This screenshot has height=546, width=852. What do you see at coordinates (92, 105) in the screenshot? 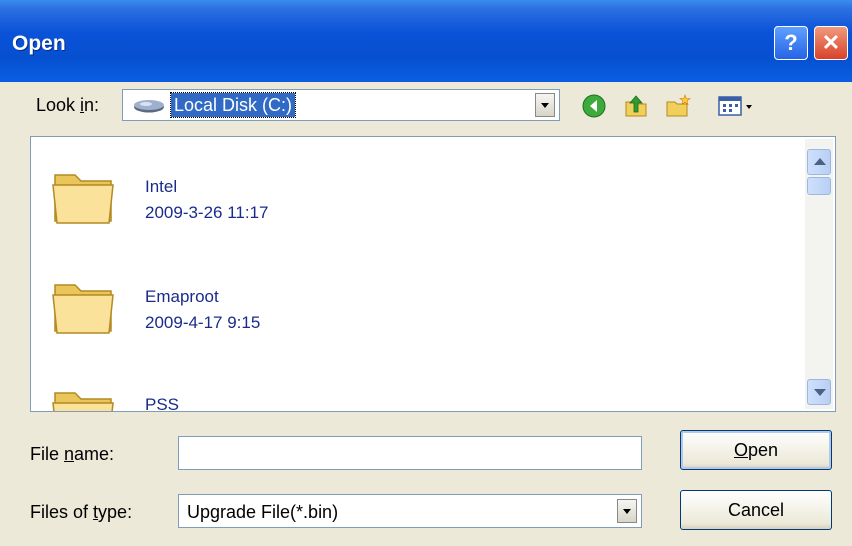
I see `look-in-label-post: n:` at bounding box center [92, 105].